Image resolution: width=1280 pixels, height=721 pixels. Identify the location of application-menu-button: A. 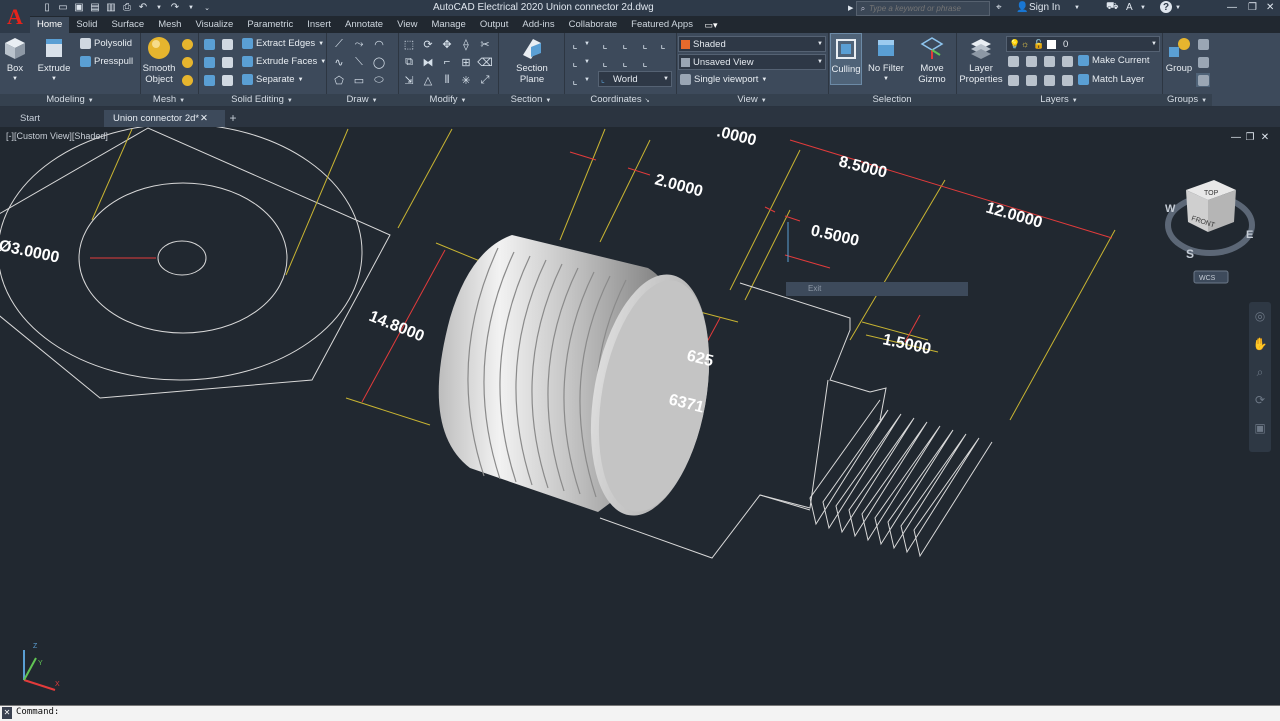
(15, 17).